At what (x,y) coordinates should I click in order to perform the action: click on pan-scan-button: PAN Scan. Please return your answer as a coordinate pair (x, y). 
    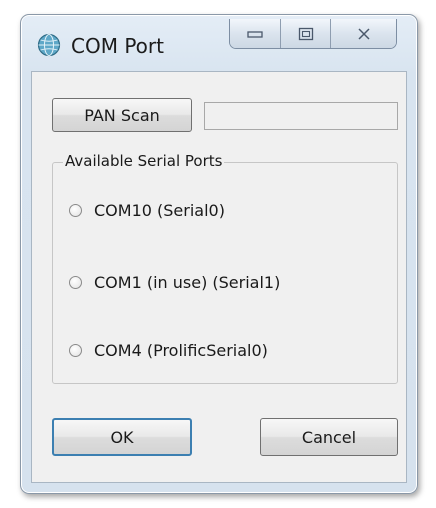
    Looking at the image, I should click on (122, 115).